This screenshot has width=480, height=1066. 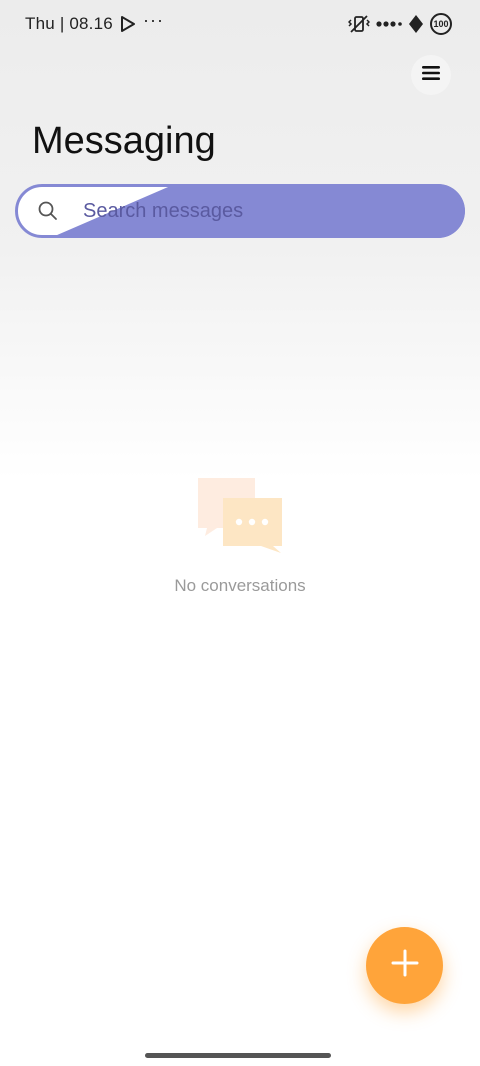 What do you see at coordinates (128, 24) in the screenshot?
I see `play-store-icon` at bounding box center [128, 24].